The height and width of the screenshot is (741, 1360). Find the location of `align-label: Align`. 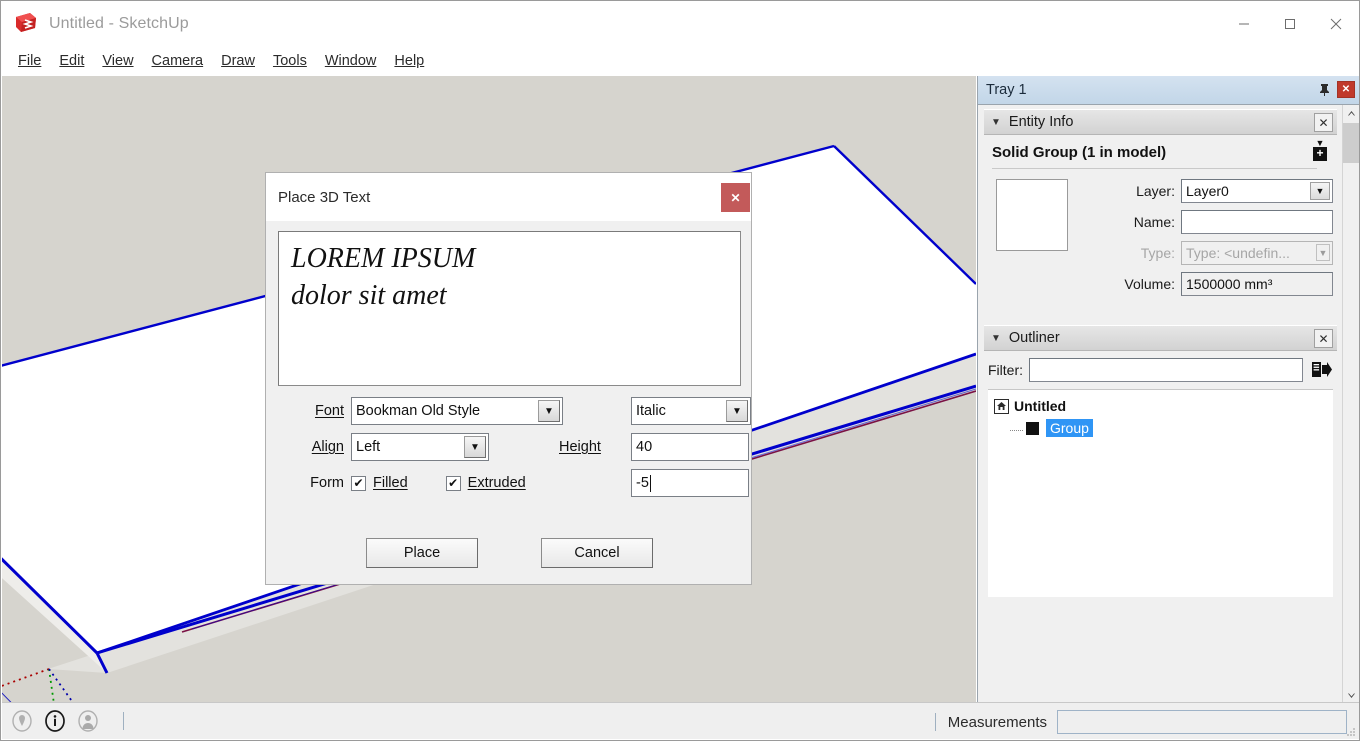

align-label: Align is located at coordinates (327, 447).